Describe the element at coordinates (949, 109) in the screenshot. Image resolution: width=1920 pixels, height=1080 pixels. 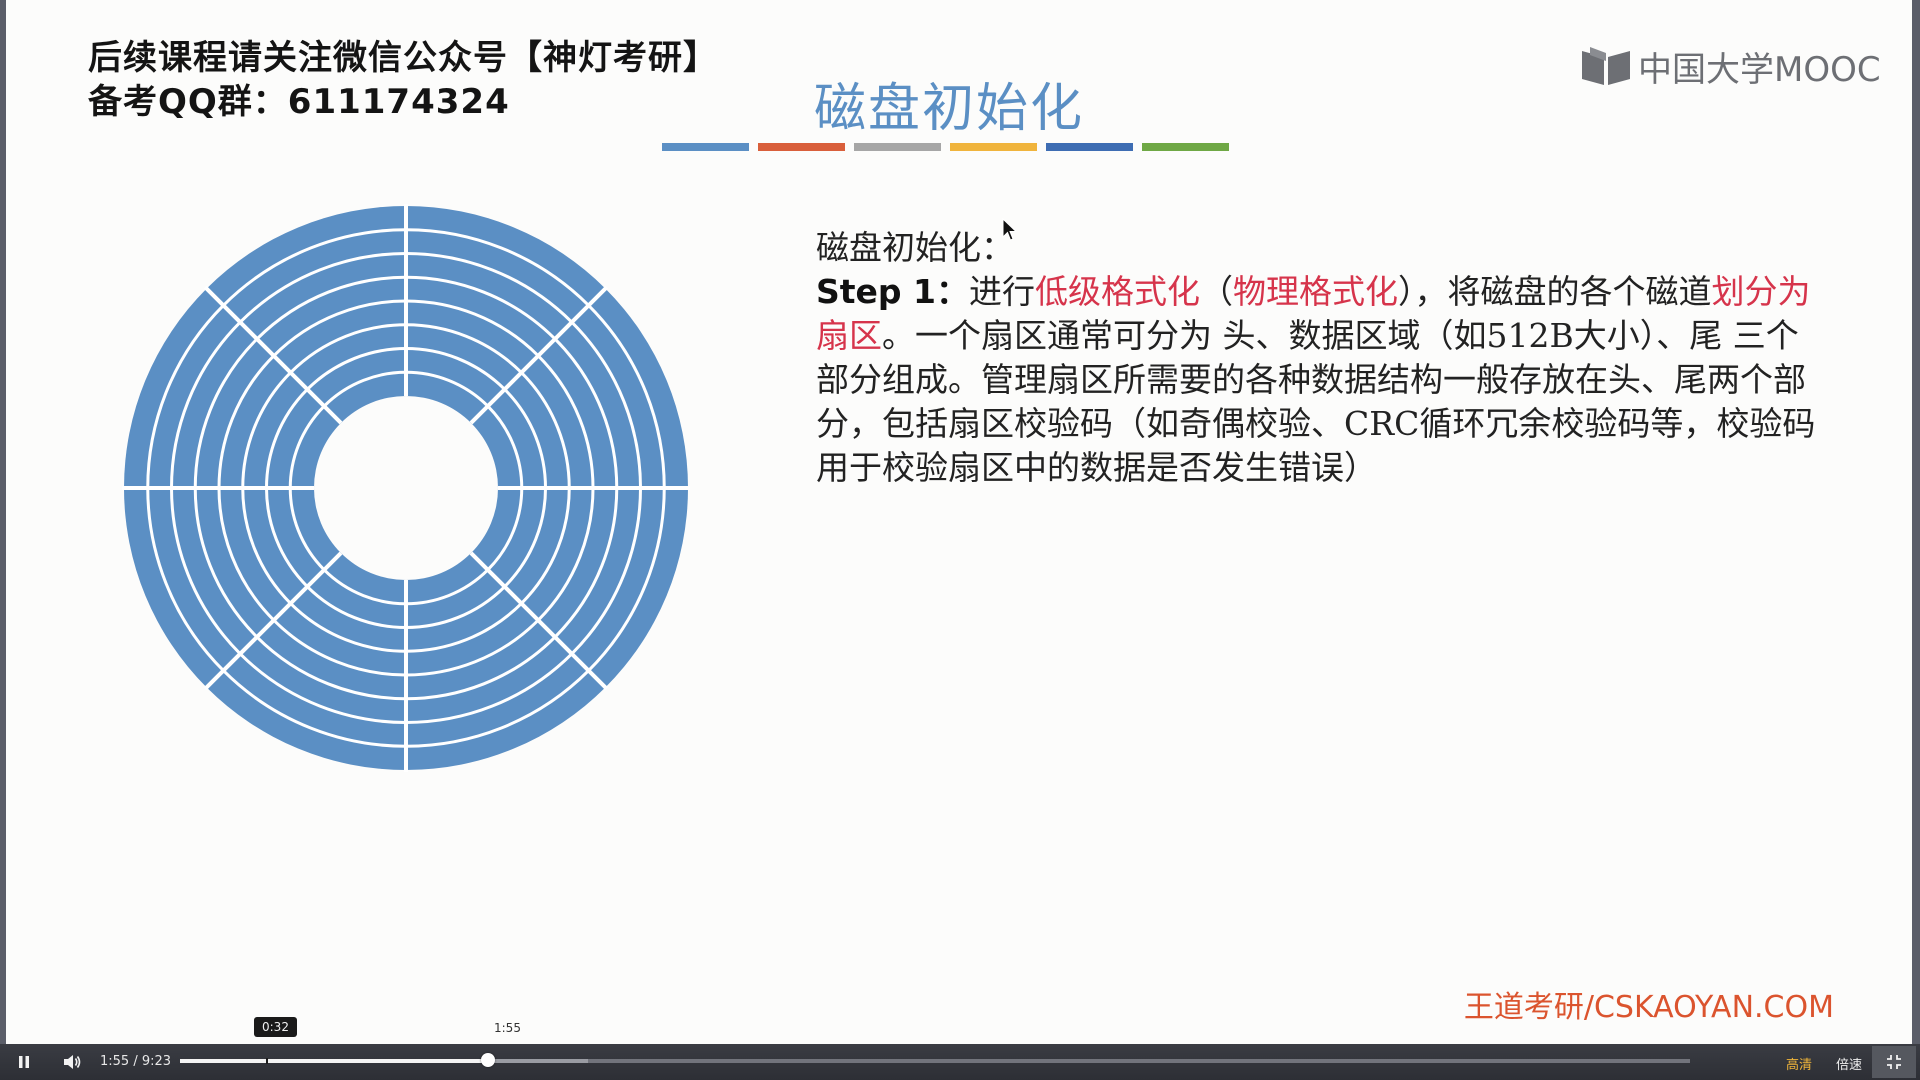
I see `slide-title: 磁盘初始化` at that location.